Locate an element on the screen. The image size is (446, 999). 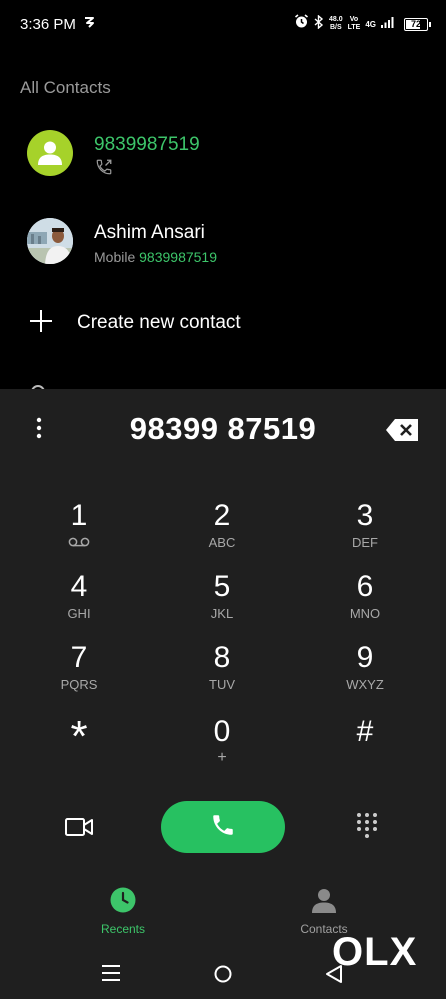
key-hash: # is located at coordinates (365, 746).